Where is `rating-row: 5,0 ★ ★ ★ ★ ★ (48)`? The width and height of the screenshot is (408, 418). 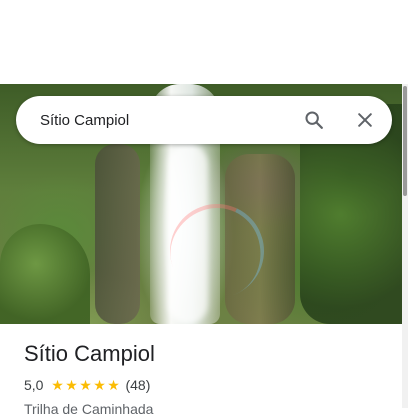
rating-row: 5,0 ★ ★ ★ ★ ★ (48) is located at coordinates (89, 385).